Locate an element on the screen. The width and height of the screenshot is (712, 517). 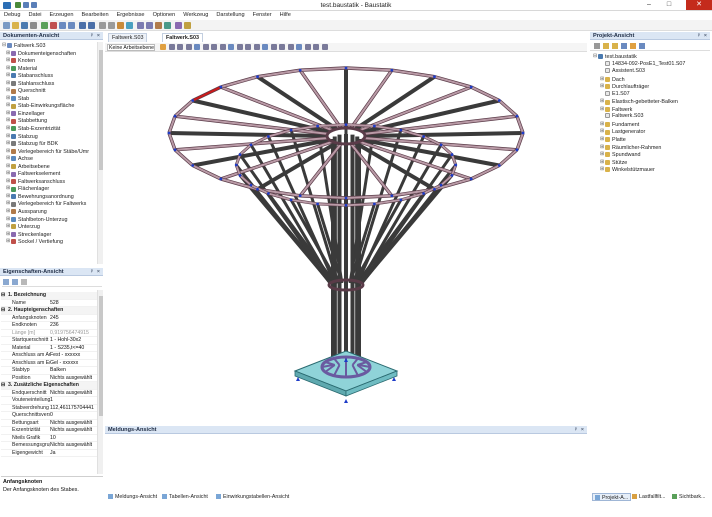
doc-tree-item: ⊞ Stabzug is located at coordinates (53, 137).